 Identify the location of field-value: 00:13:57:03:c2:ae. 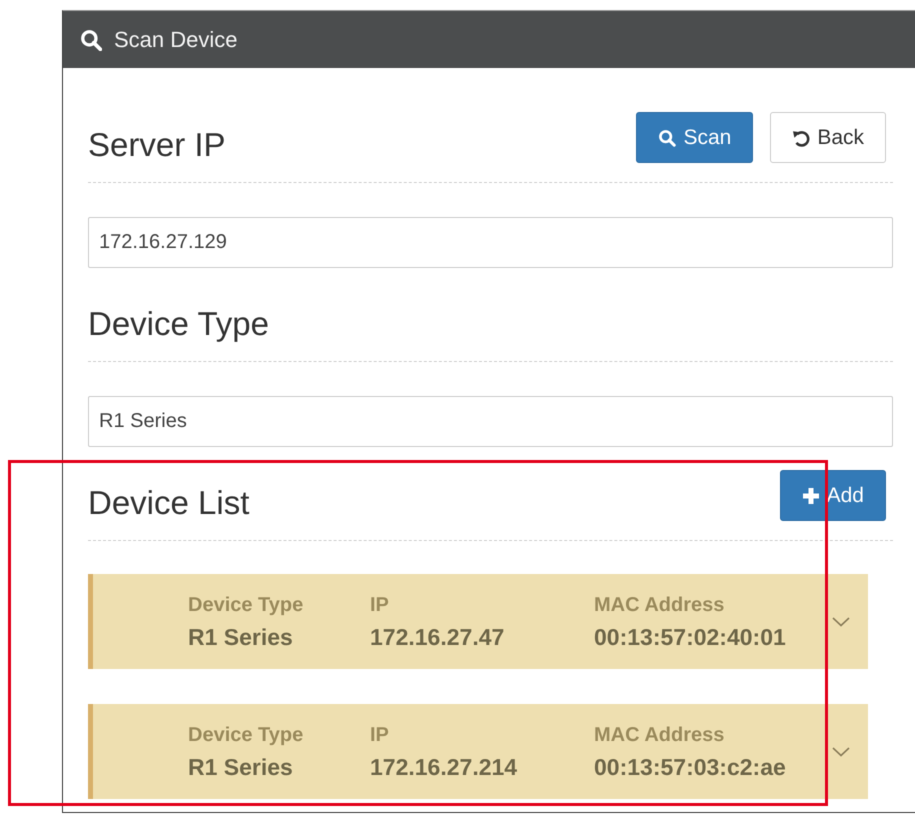
(690, 766).